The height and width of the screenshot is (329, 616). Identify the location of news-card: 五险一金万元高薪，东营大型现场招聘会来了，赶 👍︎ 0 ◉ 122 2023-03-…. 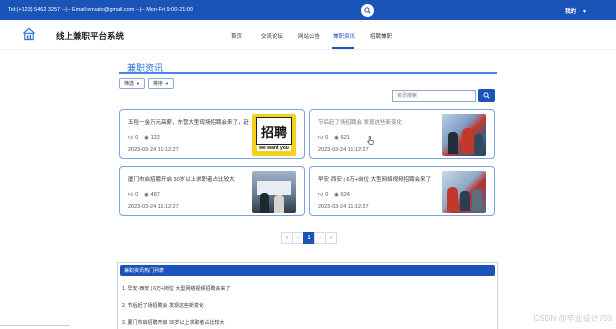
(212, 134).